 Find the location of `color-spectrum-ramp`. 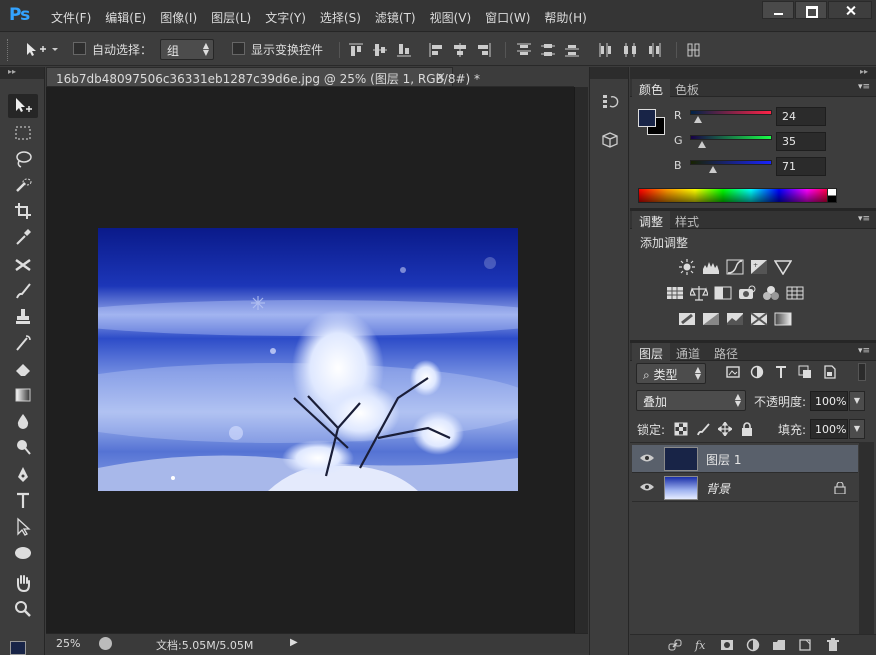

color-spectrum-ramp is located at coordinates (737, 195).